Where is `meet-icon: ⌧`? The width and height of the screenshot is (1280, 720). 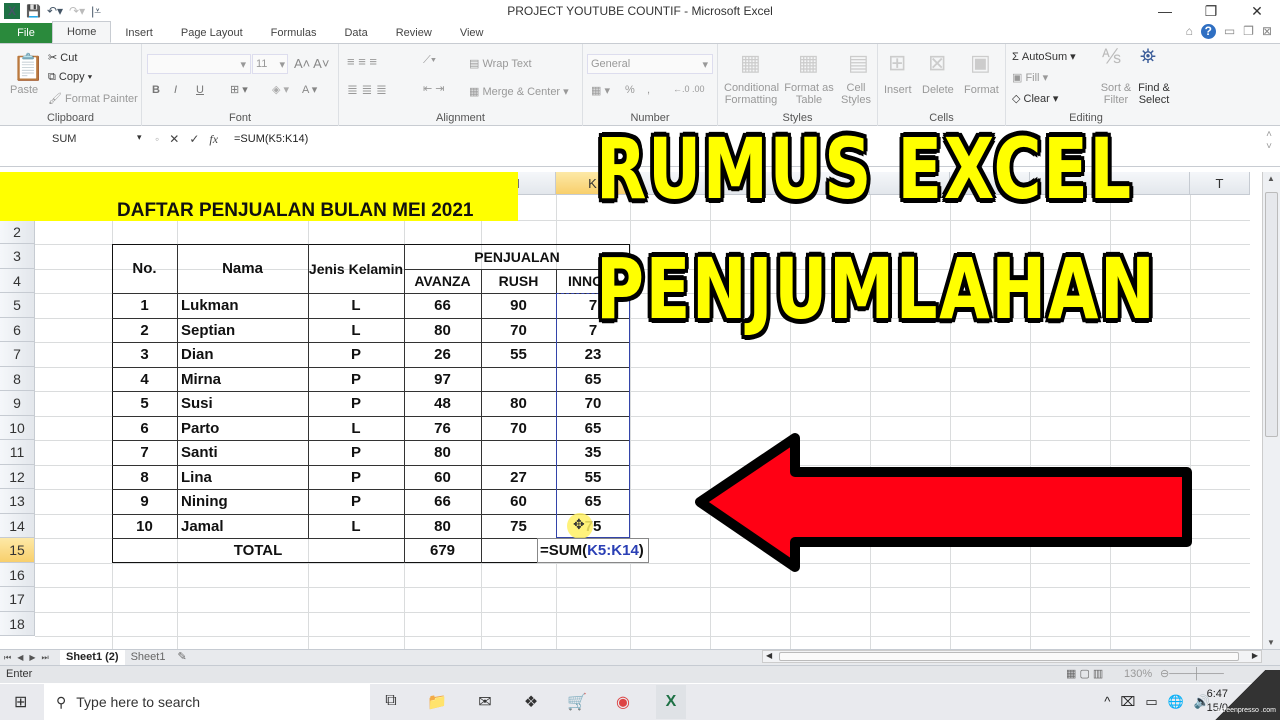
meet-icon: ⌧ is located at coordinates (1127, 702).